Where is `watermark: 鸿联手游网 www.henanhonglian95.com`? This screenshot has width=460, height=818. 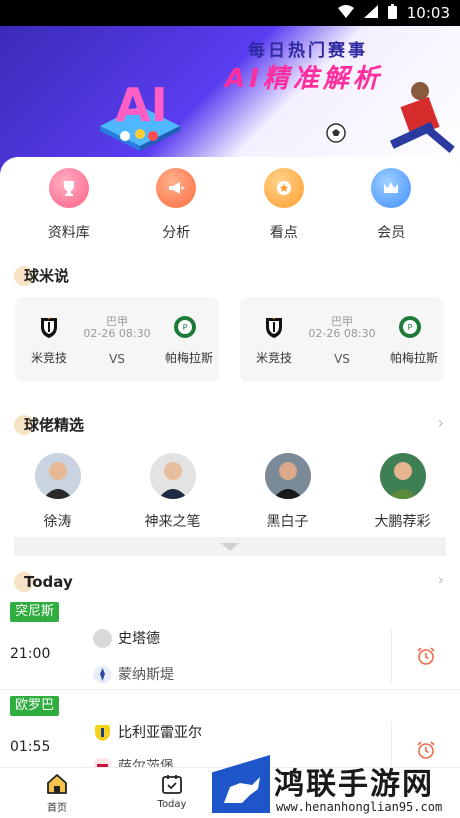
watermark: 鸿联手游网 www.henanhonglian95.com is located at coordinates (336, 786).